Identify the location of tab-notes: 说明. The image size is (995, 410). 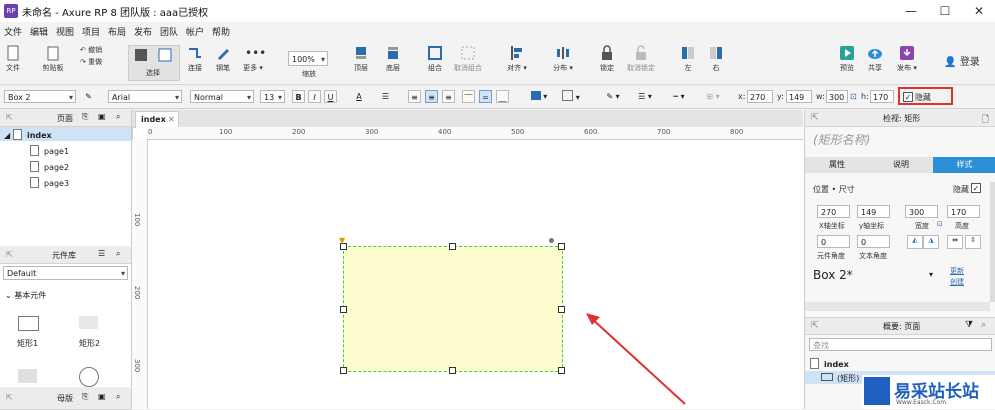
(901, 165).